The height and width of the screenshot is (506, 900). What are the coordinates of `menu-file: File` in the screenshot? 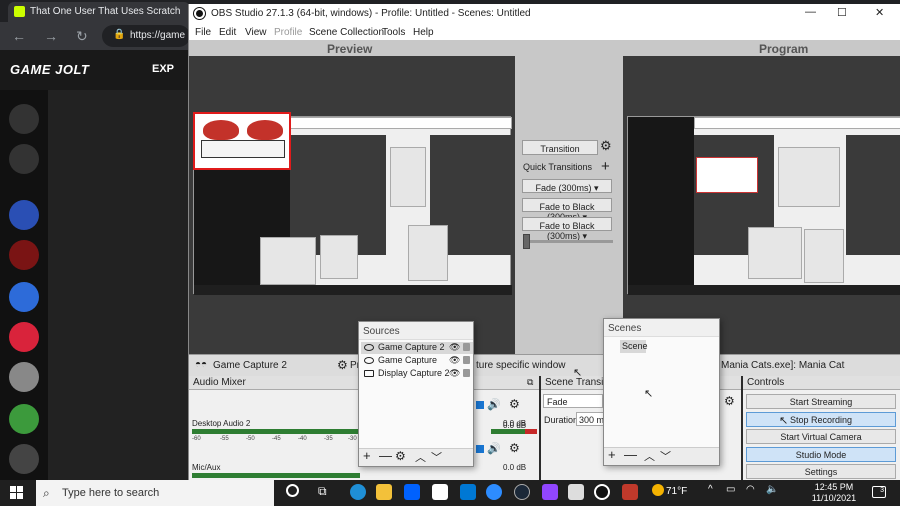 It's located at (203, 32).